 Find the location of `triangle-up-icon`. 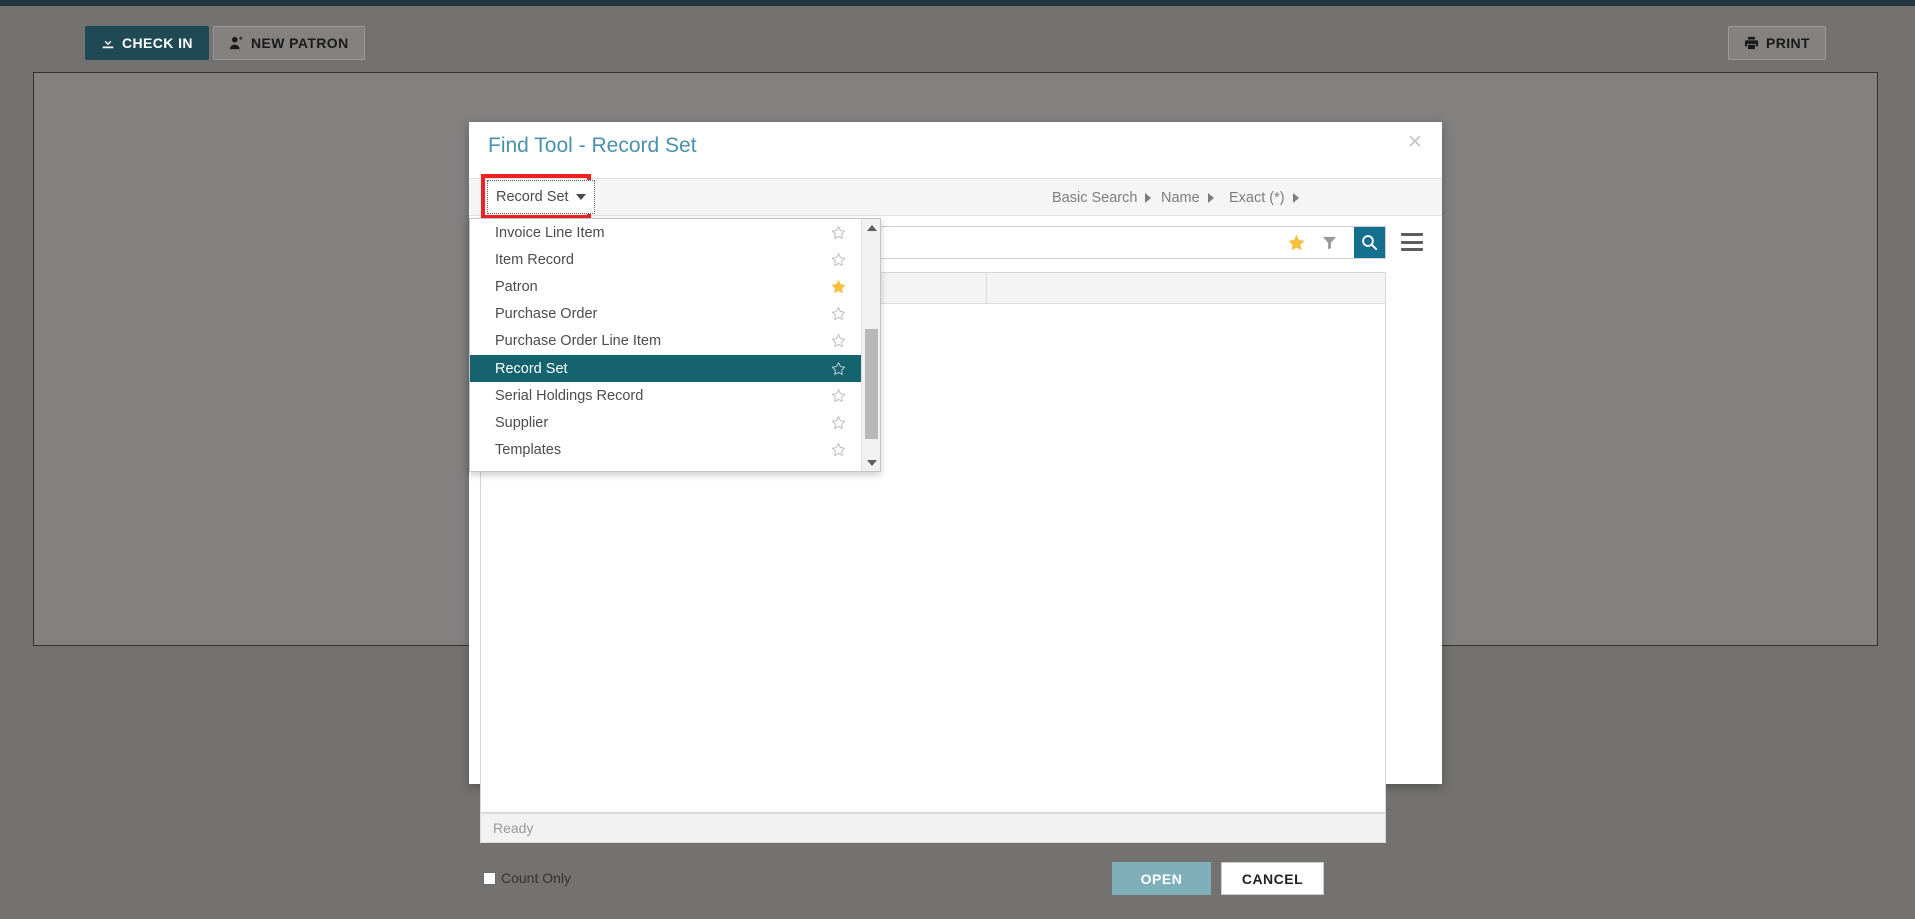

triangle-up-icon is located at coordinates (871, 227).